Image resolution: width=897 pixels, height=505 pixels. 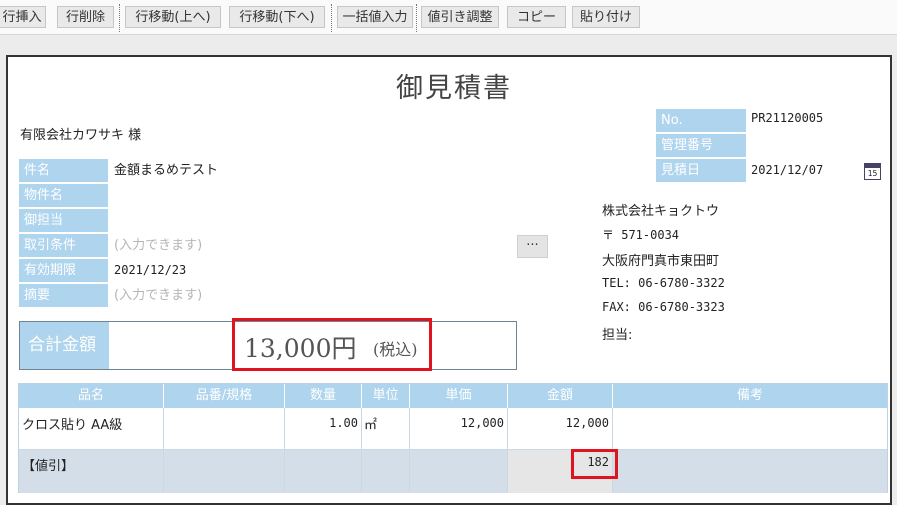 What do you see at coordinates (332, 344) in the screenshot?
I see `total-highlight-box` at bounding box center [332, 344].